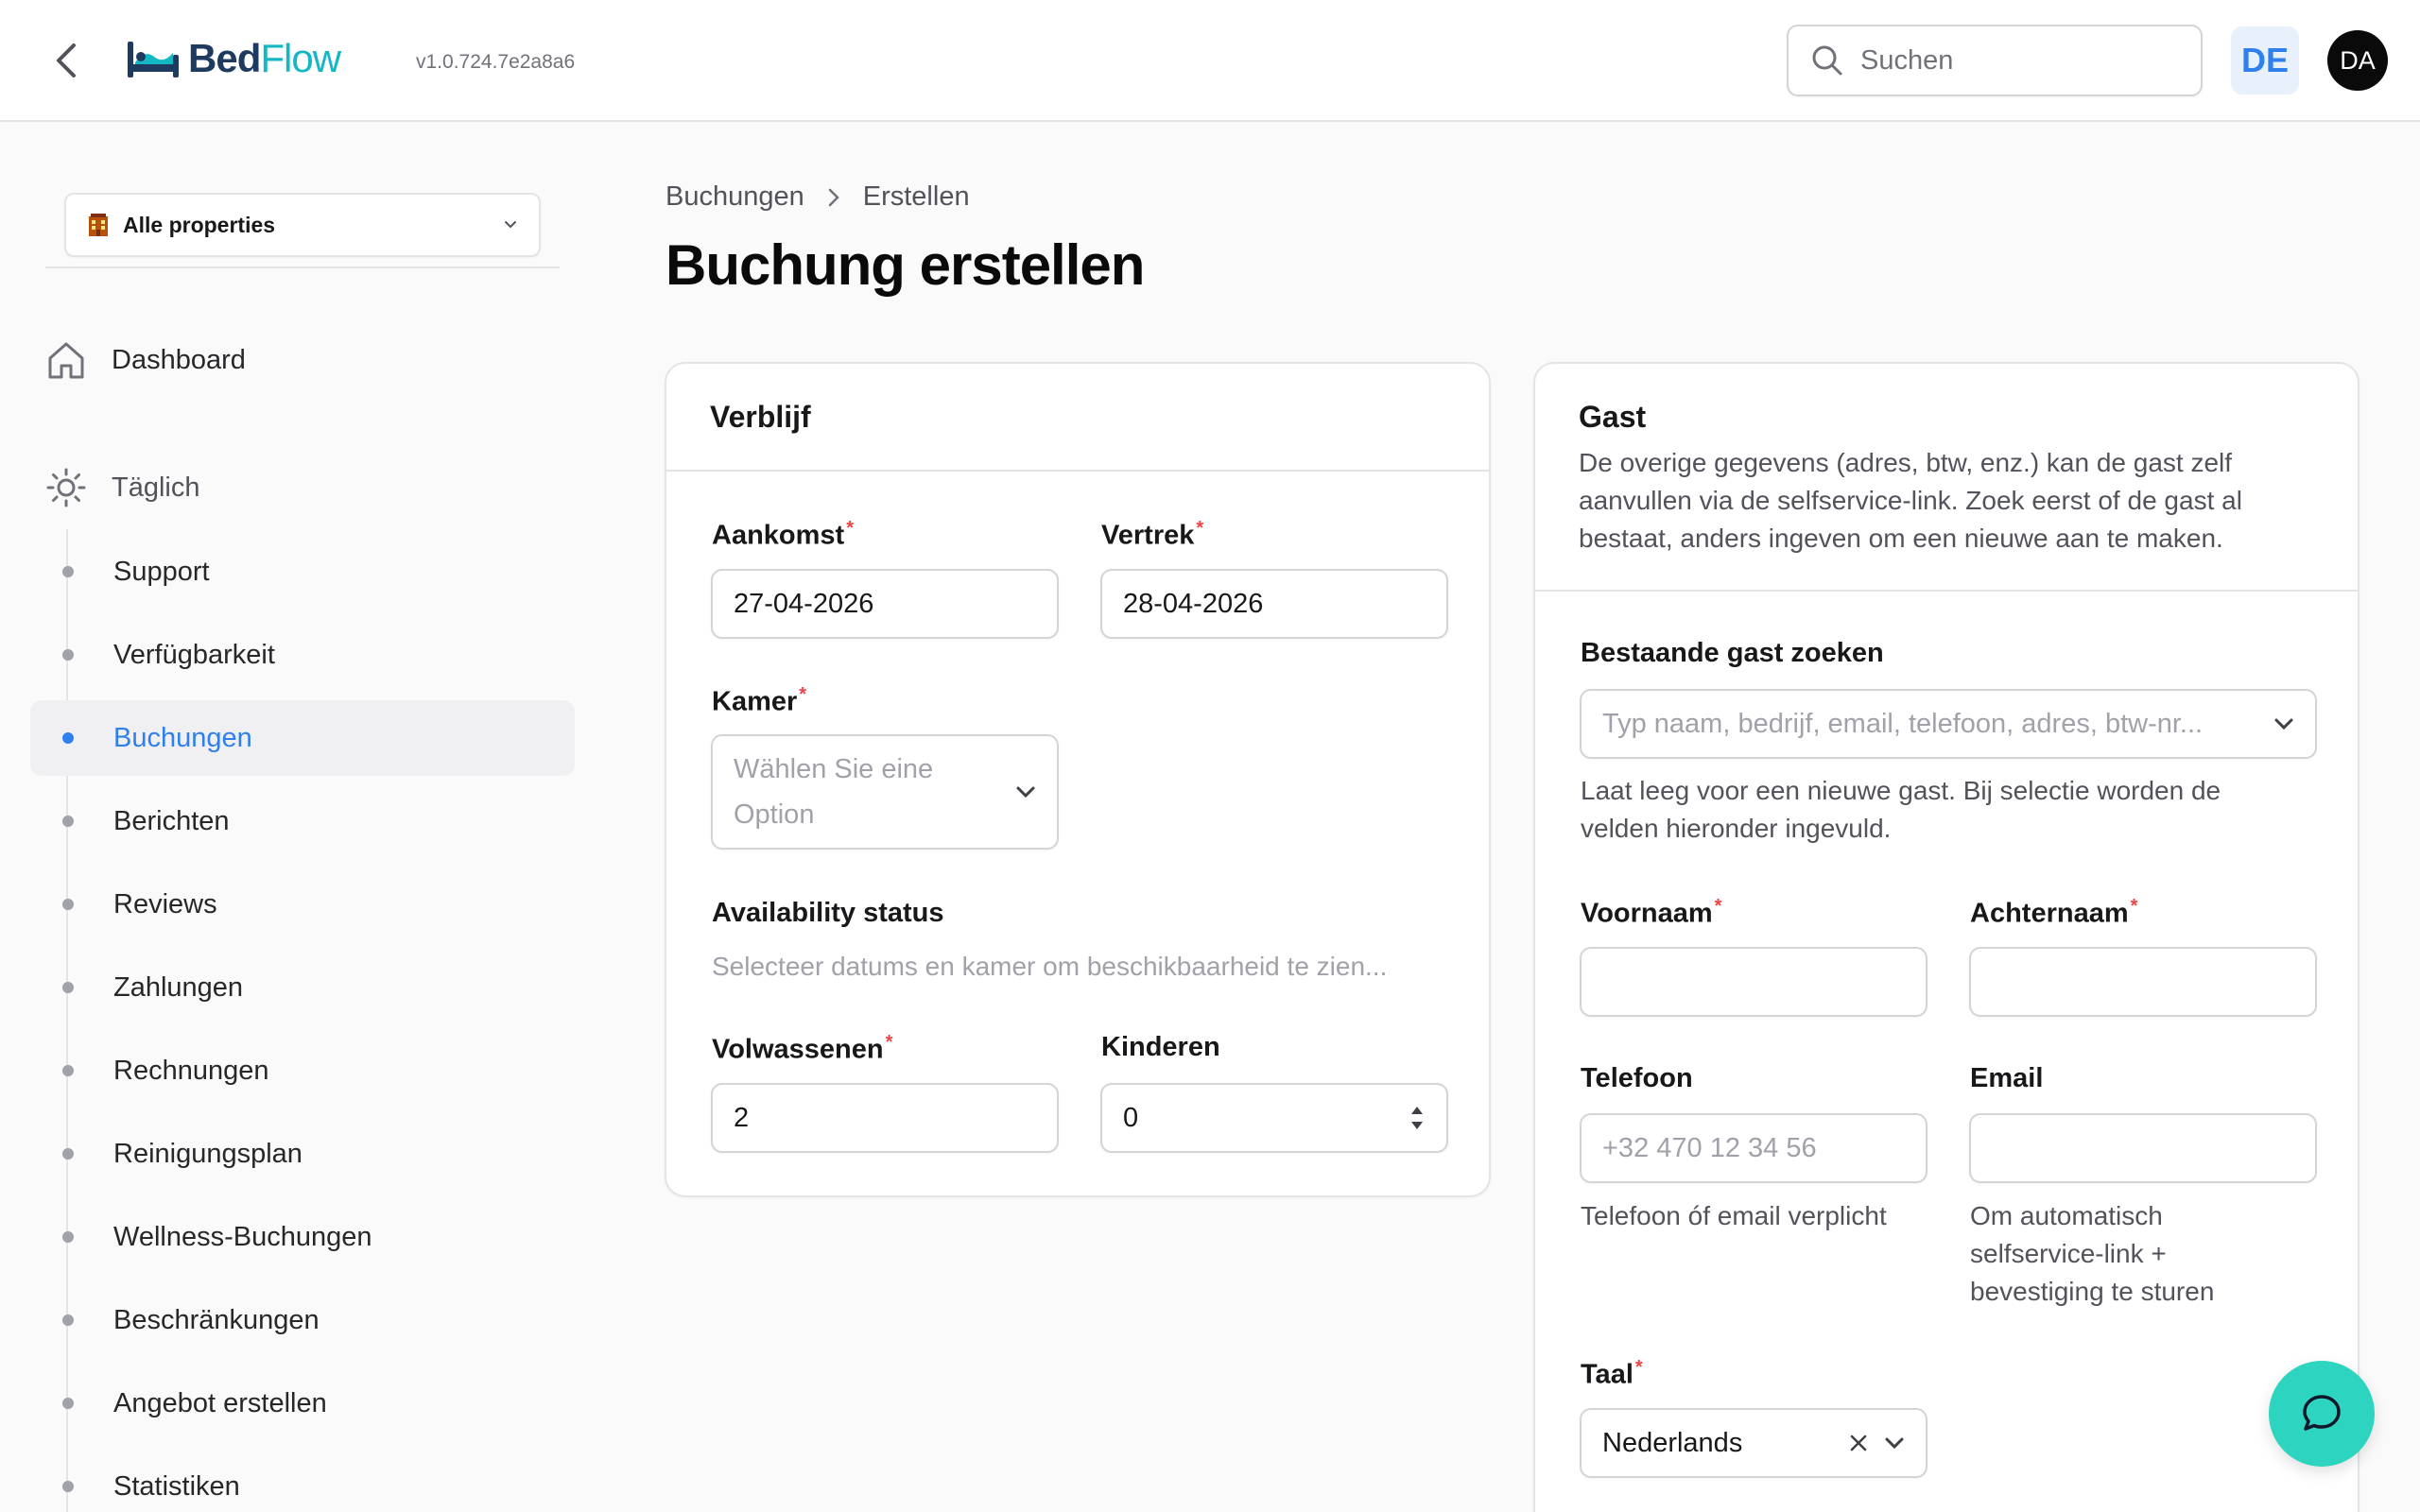 The height and width of the screenshot is (1512, 2420). What do you see at coordinates (906, 265) in the screenshot?
I see `page-title: Buchung erstellen` at bounding box center [906, 265].